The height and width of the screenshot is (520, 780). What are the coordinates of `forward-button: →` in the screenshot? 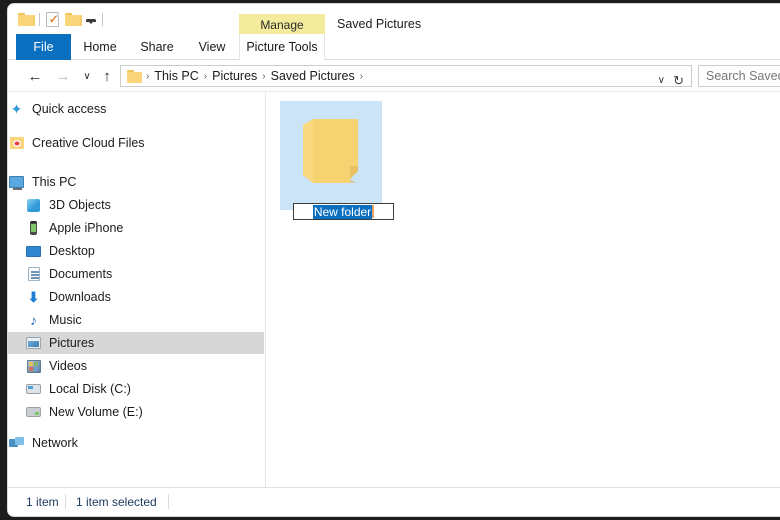 It's located at (63, 76).